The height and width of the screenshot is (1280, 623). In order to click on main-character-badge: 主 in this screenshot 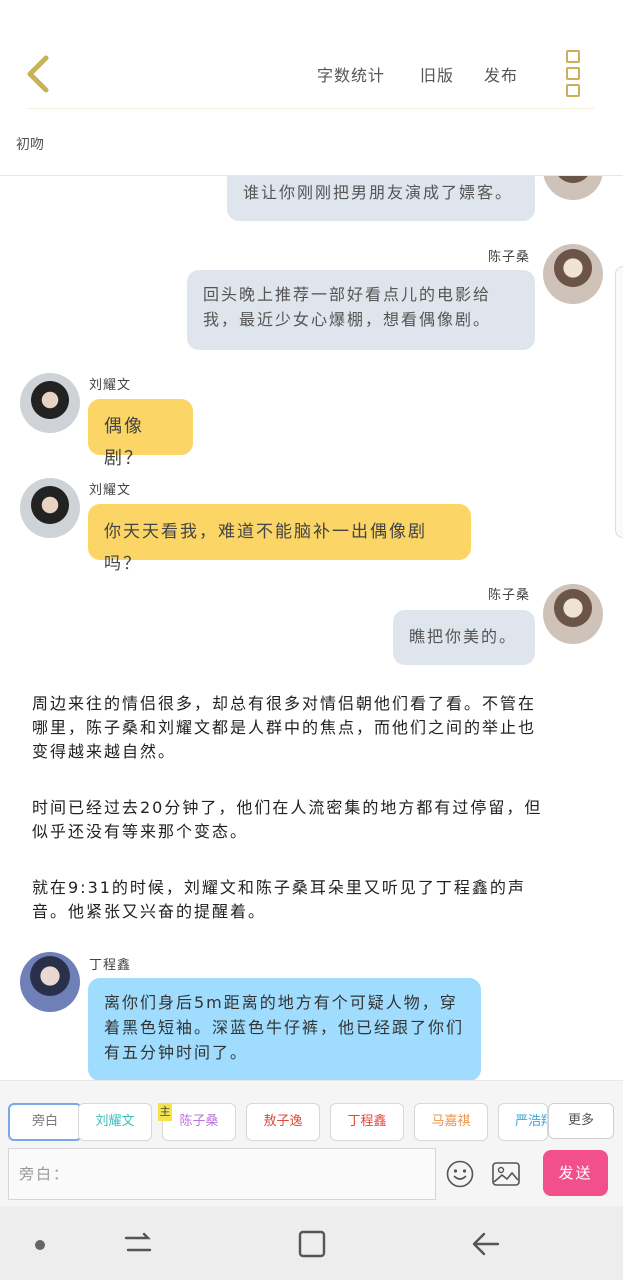, I will do `click(165, 1112)`.